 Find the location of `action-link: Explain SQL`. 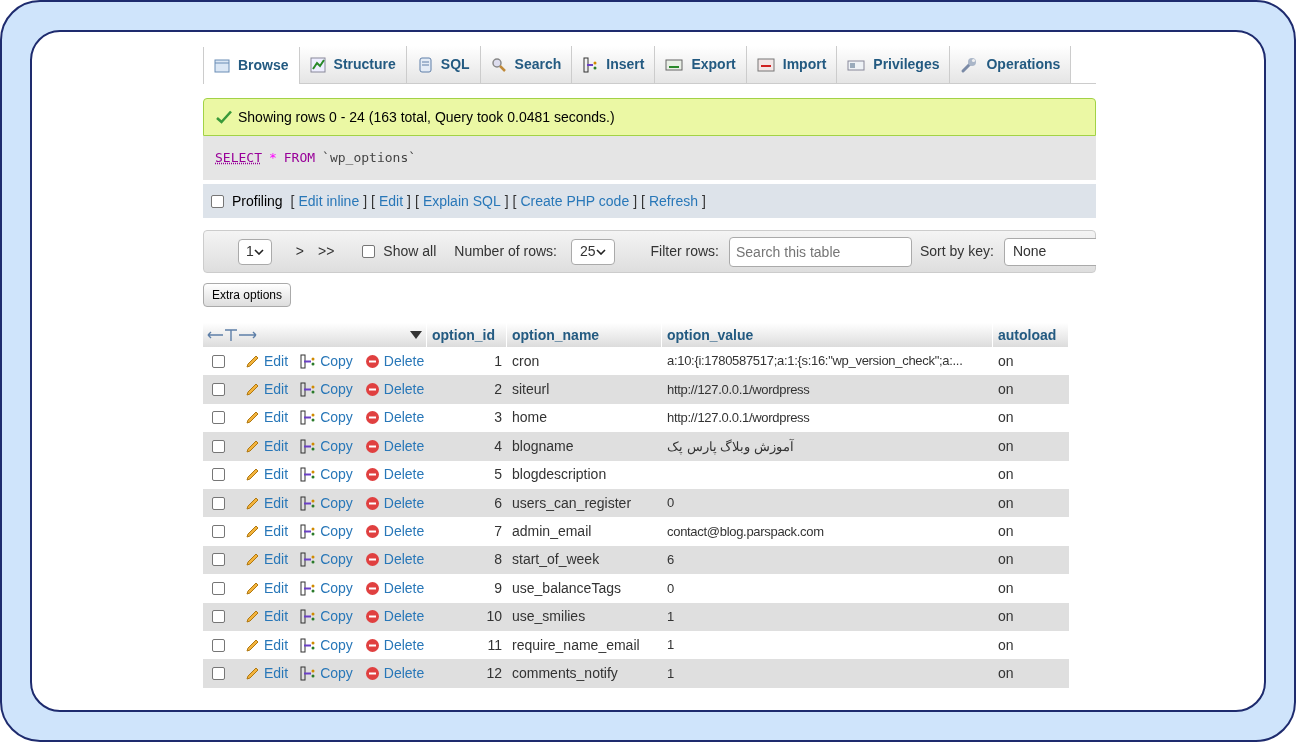

action-link: Explain SQL is located at coordinates (461, 201).